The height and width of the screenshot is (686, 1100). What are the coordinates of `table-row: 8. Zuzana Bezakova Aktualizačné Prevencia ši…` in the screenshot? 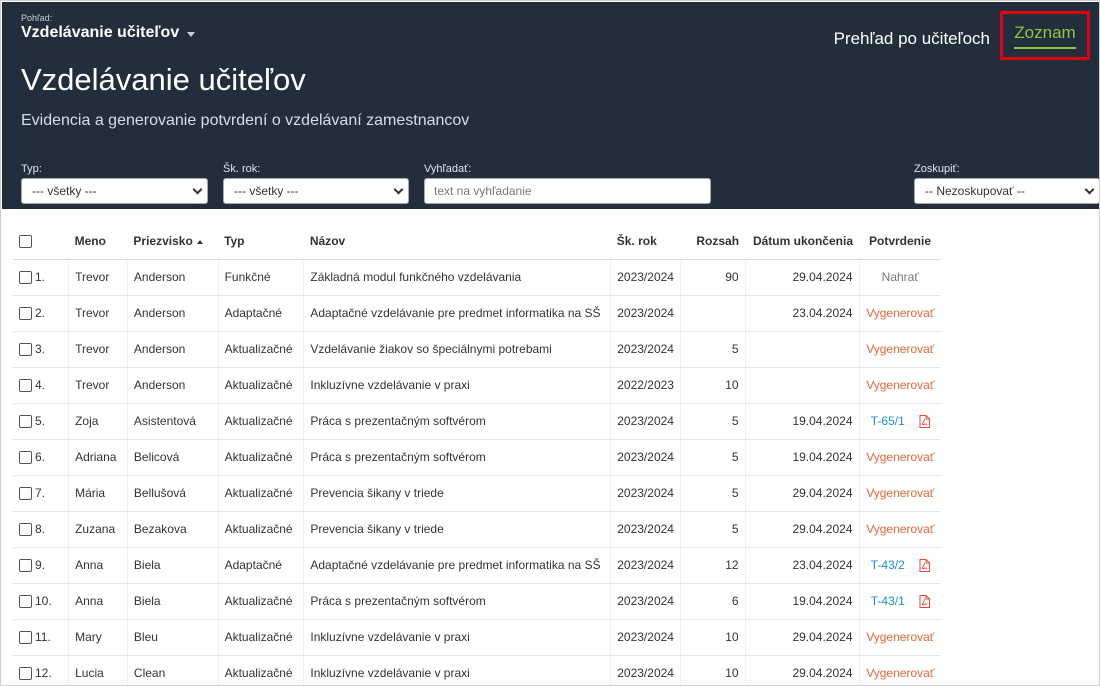 It's located at (477, 529).